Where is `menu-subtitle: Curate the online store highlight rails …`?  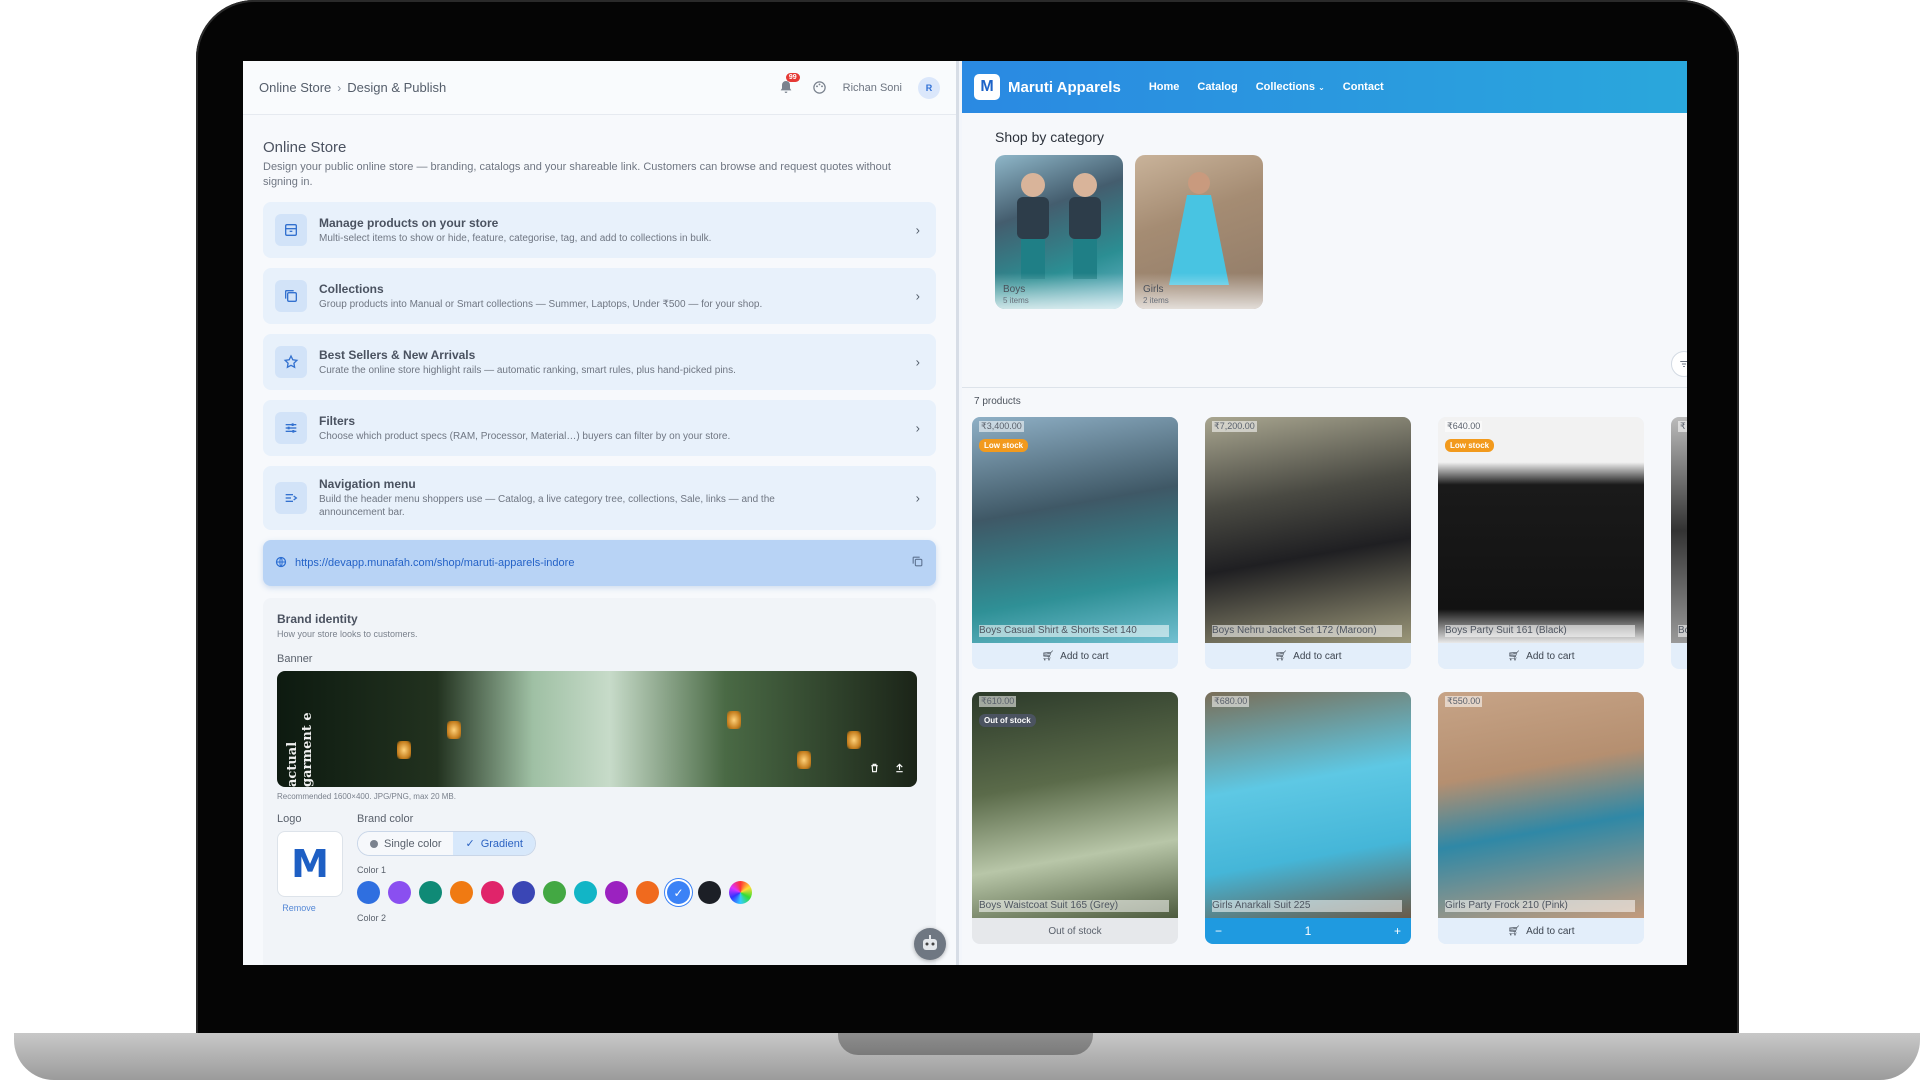 menu-subtitle: Curate the online store highlight rails … is located at coordinates (527, 370).